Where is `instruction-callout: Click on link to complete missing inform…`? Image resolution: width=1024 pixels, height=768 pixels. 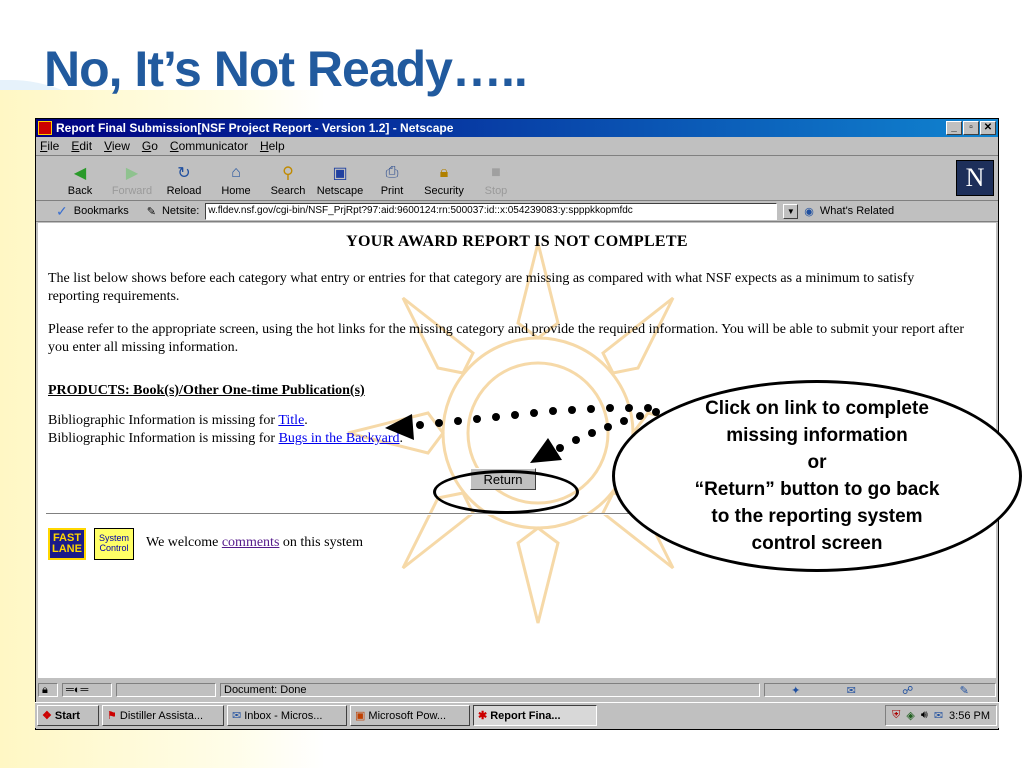 instruction-callout: Click on link to complete missing inform… is located at coordinates (817, 476).